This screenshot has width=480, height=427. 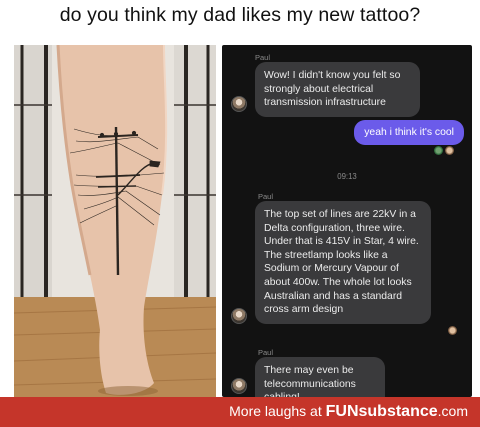 What do you see at coordinates (409, 132) in the screenshot?
I see `outgoing-message: yeah i think it's cool` at bounding box center [409, 132].